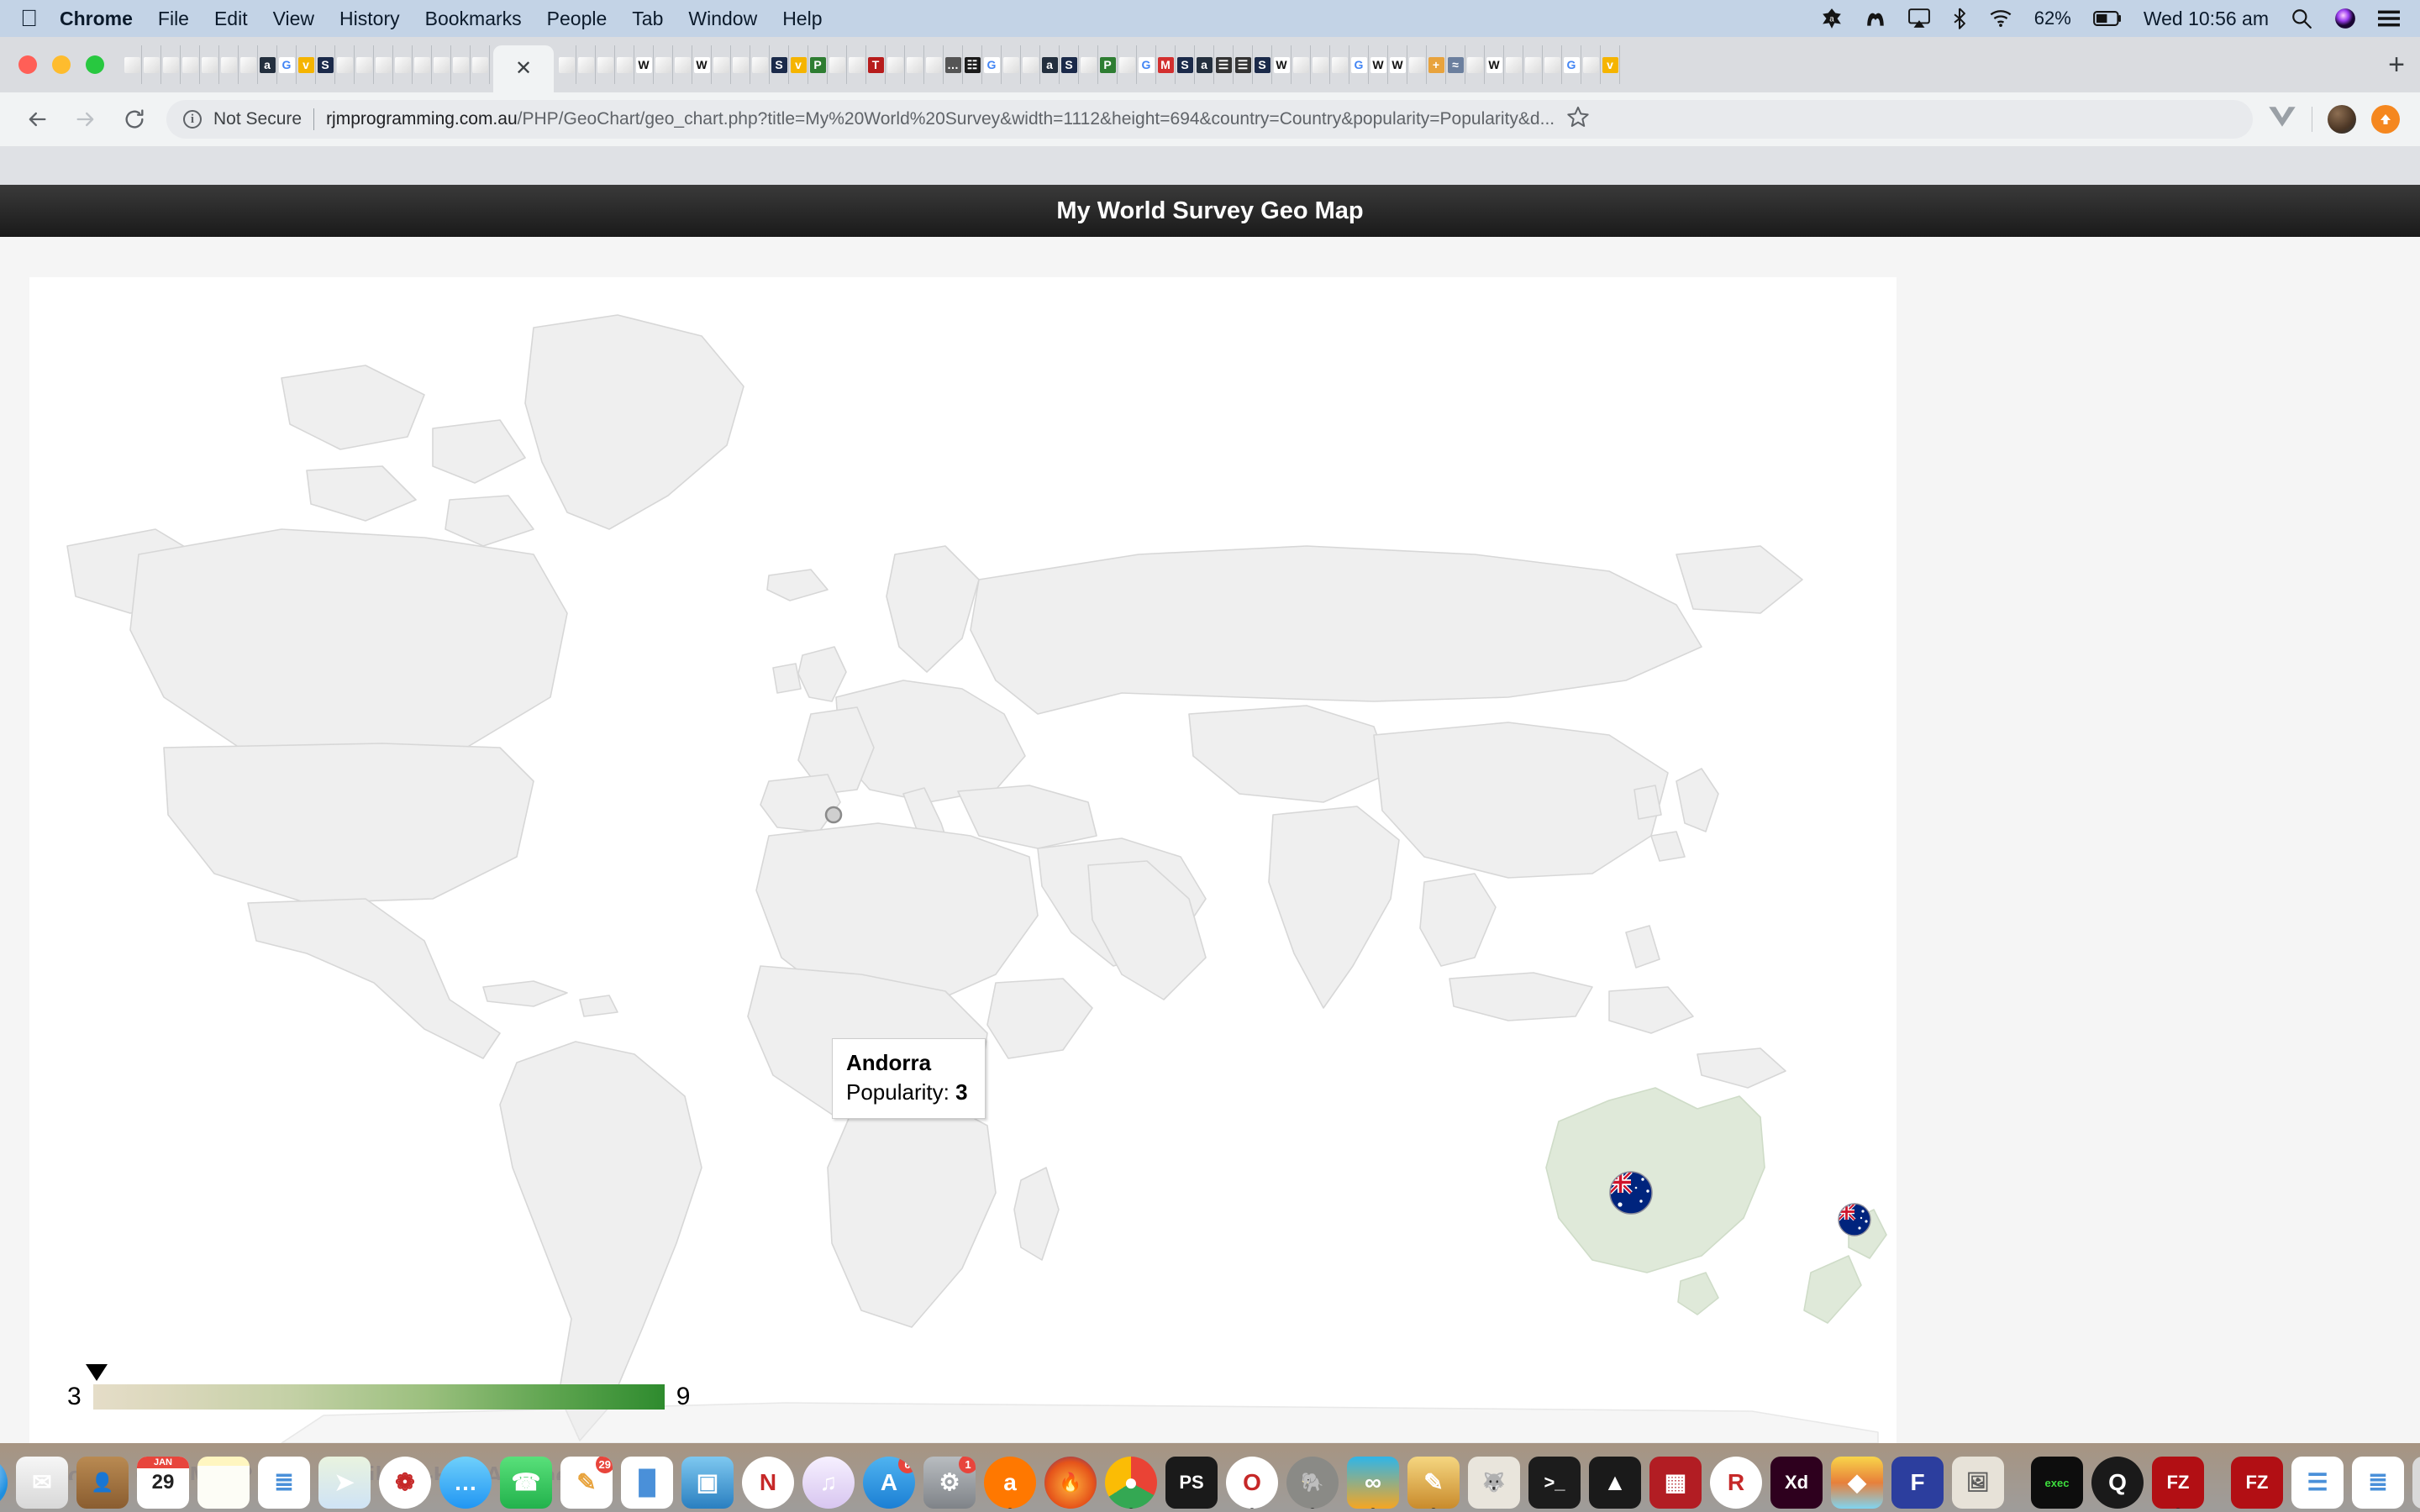  I want to click on dock-icon-r-studio: R, so click(1736, 1483).